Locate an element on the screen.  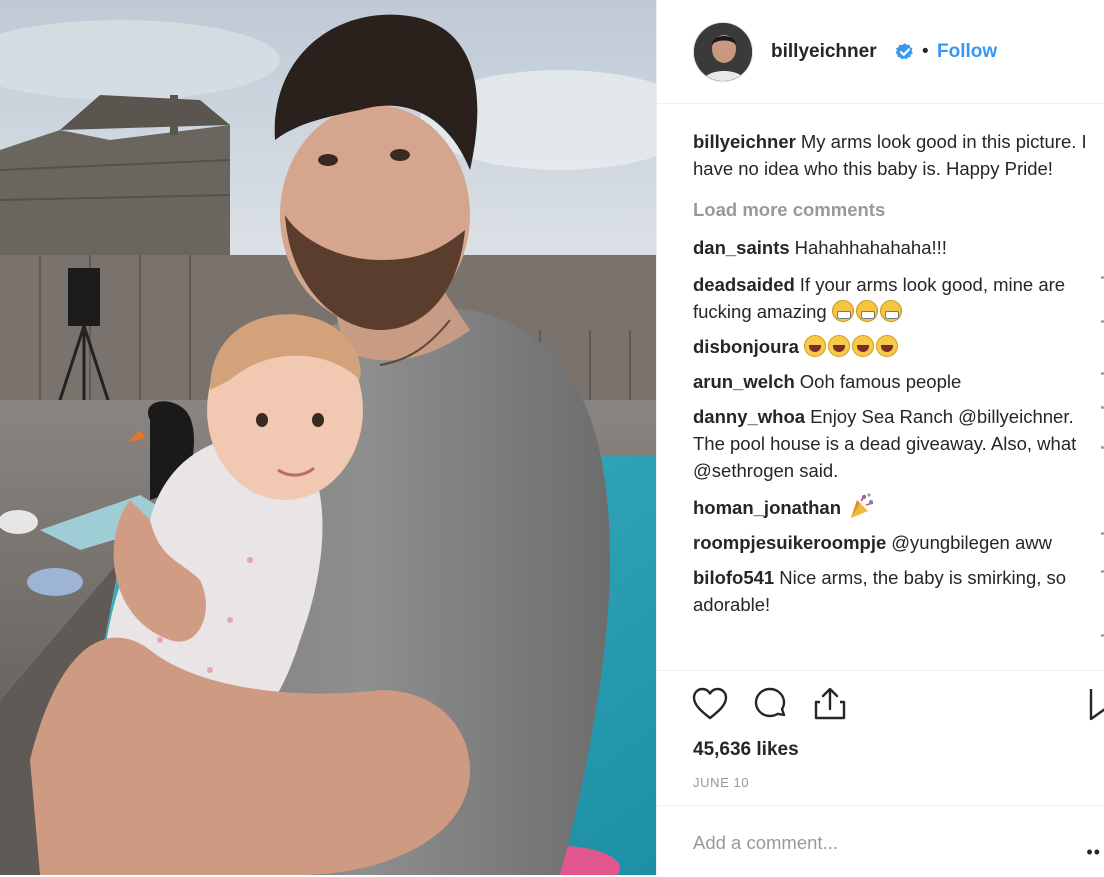
heart-icon is located at coordinates (710, 704).